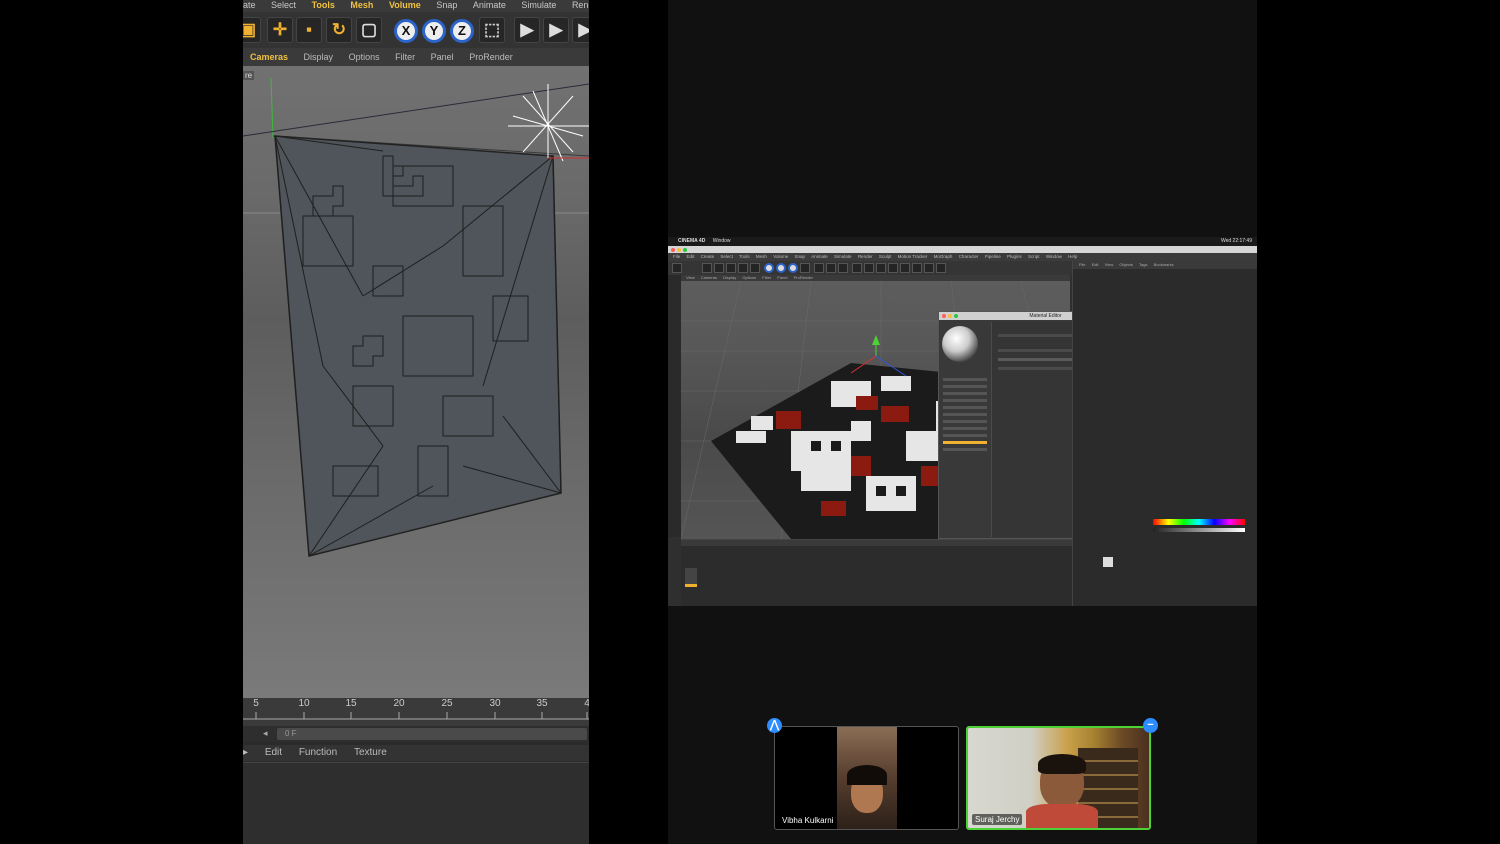 The width and height of the screenshot is (1500, 844). I want to click on y-axis-button: Y, so click(434, 31).